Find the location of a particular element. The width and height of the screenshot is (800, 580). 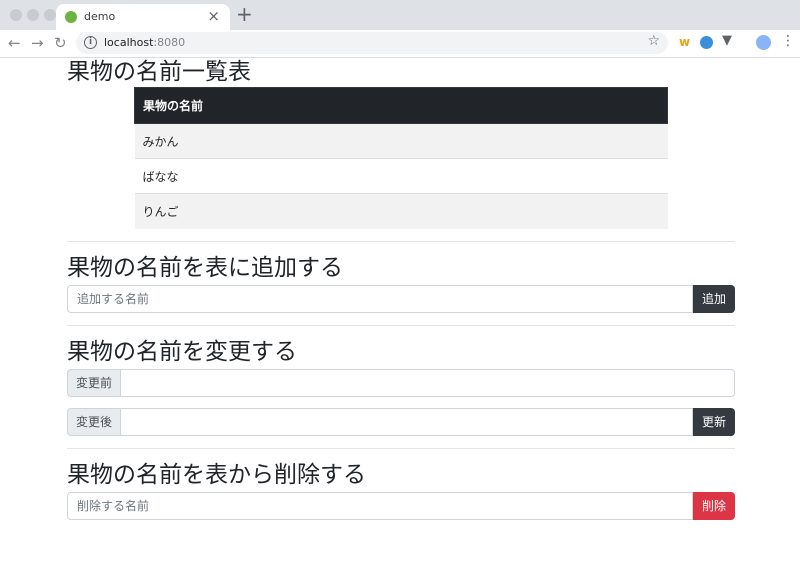

update-button: 更新 is located at coordinates (713, 421).